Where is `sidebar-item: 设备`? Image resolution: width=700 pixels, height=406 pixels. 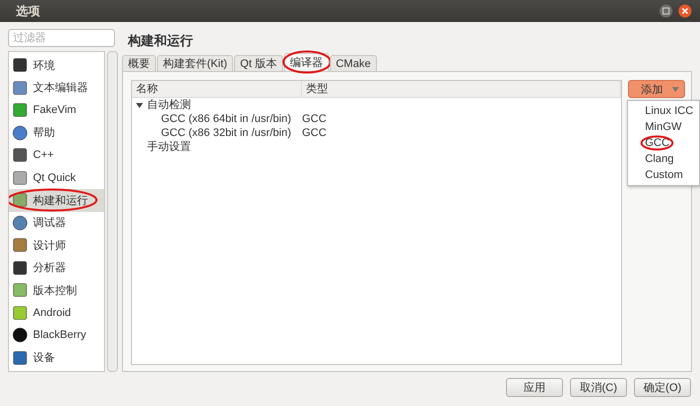 sidebar-item: 设备 is located at coordinates (56, 357).